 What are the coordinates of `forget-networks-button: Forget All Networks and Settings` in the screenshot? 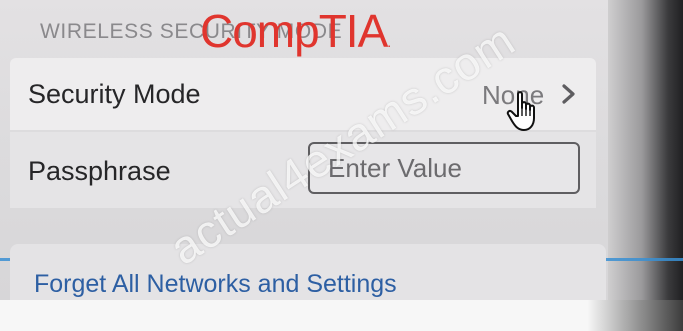 It's located at (215, 284).